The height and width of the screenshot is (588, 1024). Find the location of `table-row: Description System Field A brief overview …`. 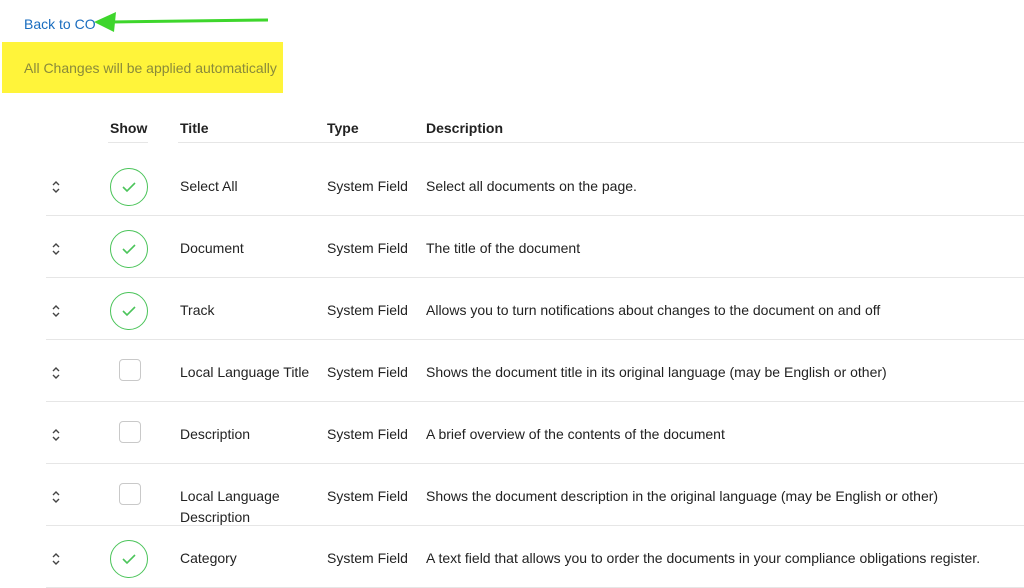

table-row: Description System Field A brief overview … is located at coordinates (512, 433).